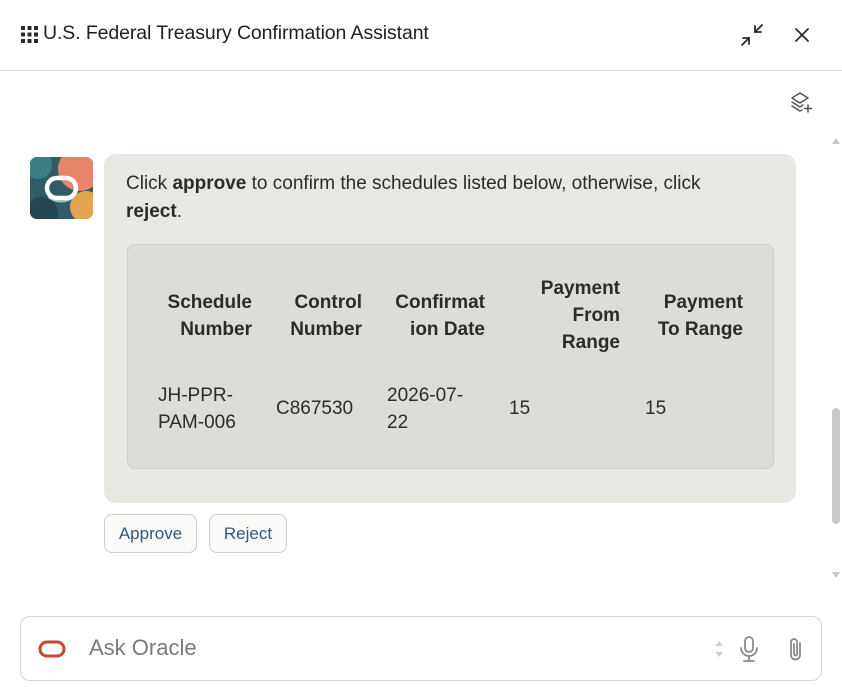 This screenshot has width=842, height=696. I want to click on microphone-icon, so click(749, 649).